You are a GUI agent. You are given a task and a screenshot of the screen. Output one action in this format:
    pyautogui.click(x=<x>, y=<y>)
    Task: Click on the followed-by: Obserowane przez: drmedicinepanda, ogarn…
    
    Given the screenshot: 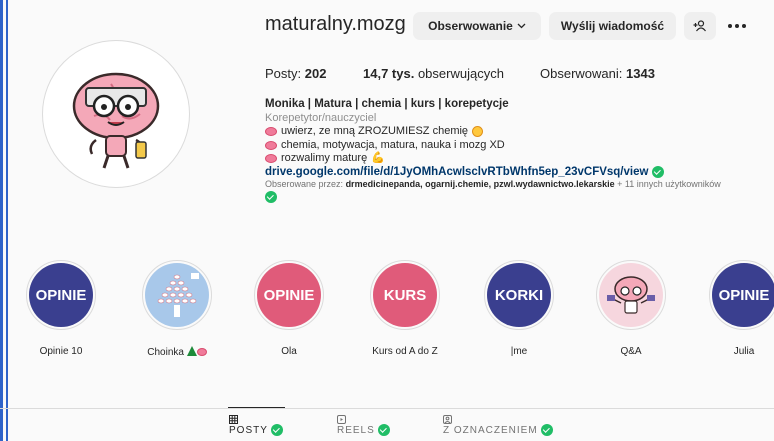 What is the action you would take?
    pyautogui.click(x=519, y=184)
    